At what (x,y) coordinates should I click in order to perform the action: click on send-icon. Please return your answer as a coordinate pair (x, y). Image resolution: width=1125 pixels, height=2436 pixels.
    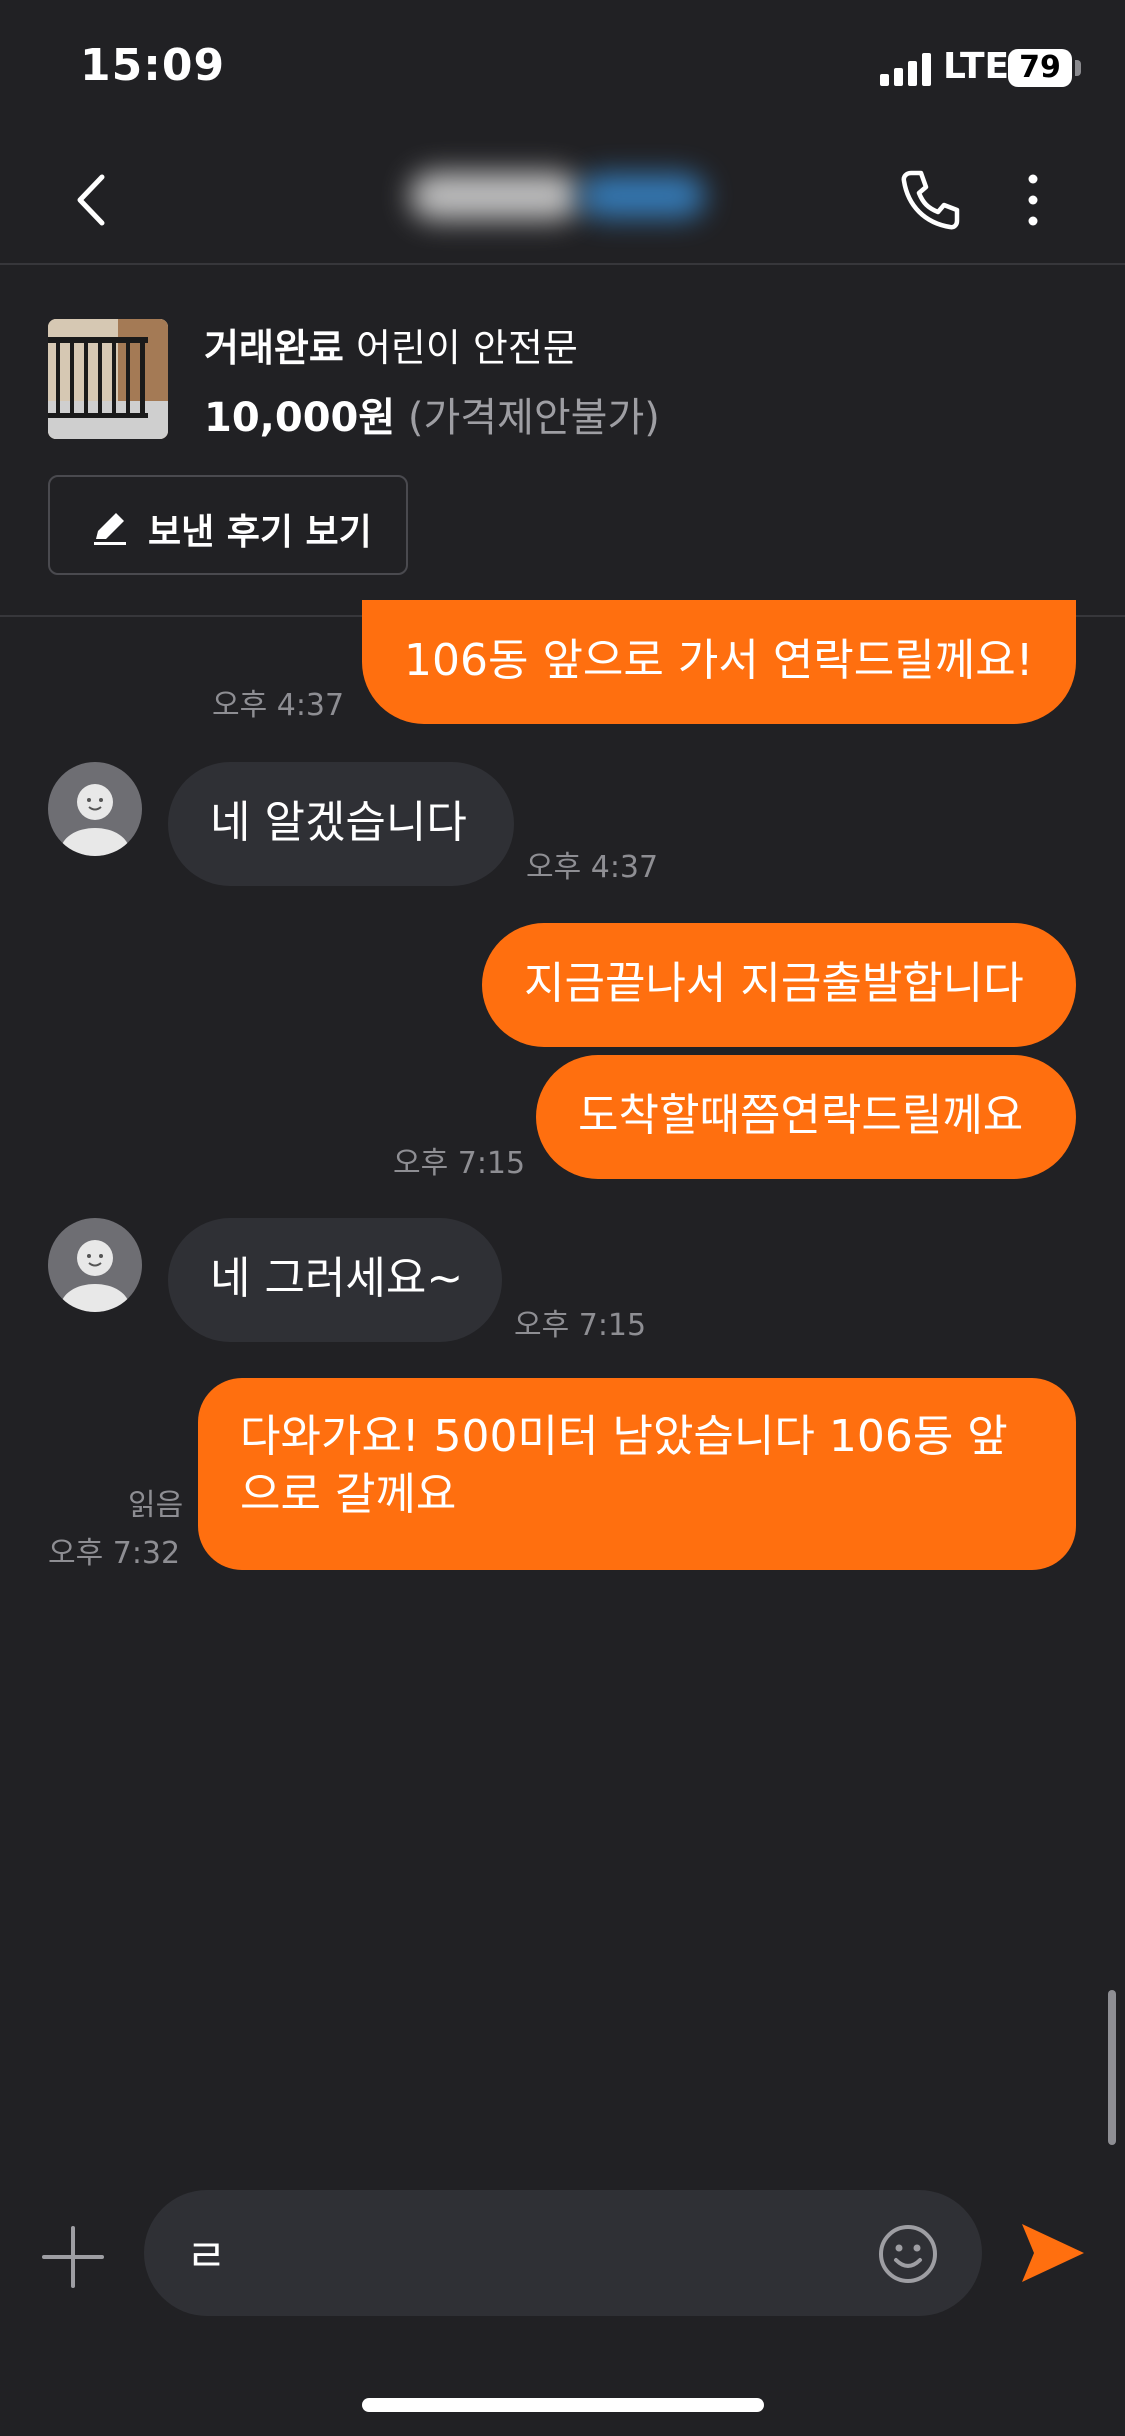
    Looking at the image, I should click on (1053, 2253).